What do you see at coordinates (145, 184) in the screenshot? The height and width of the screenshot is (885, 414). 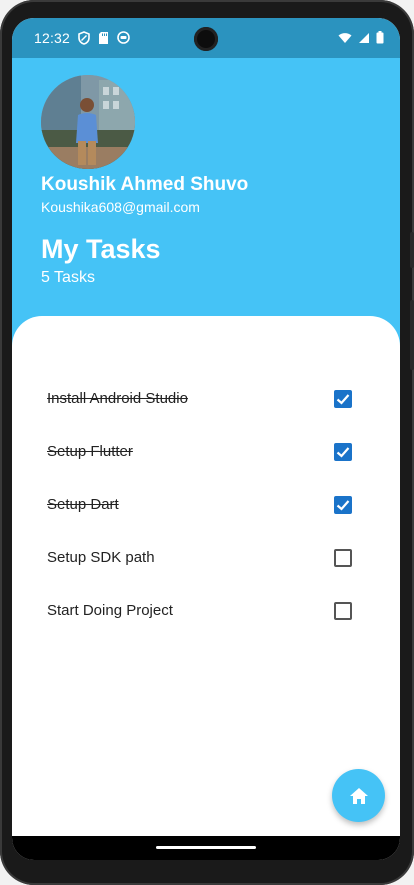 I see `user-name: Koushik Ahmed Shuvo` at bounding box center [145, 184].